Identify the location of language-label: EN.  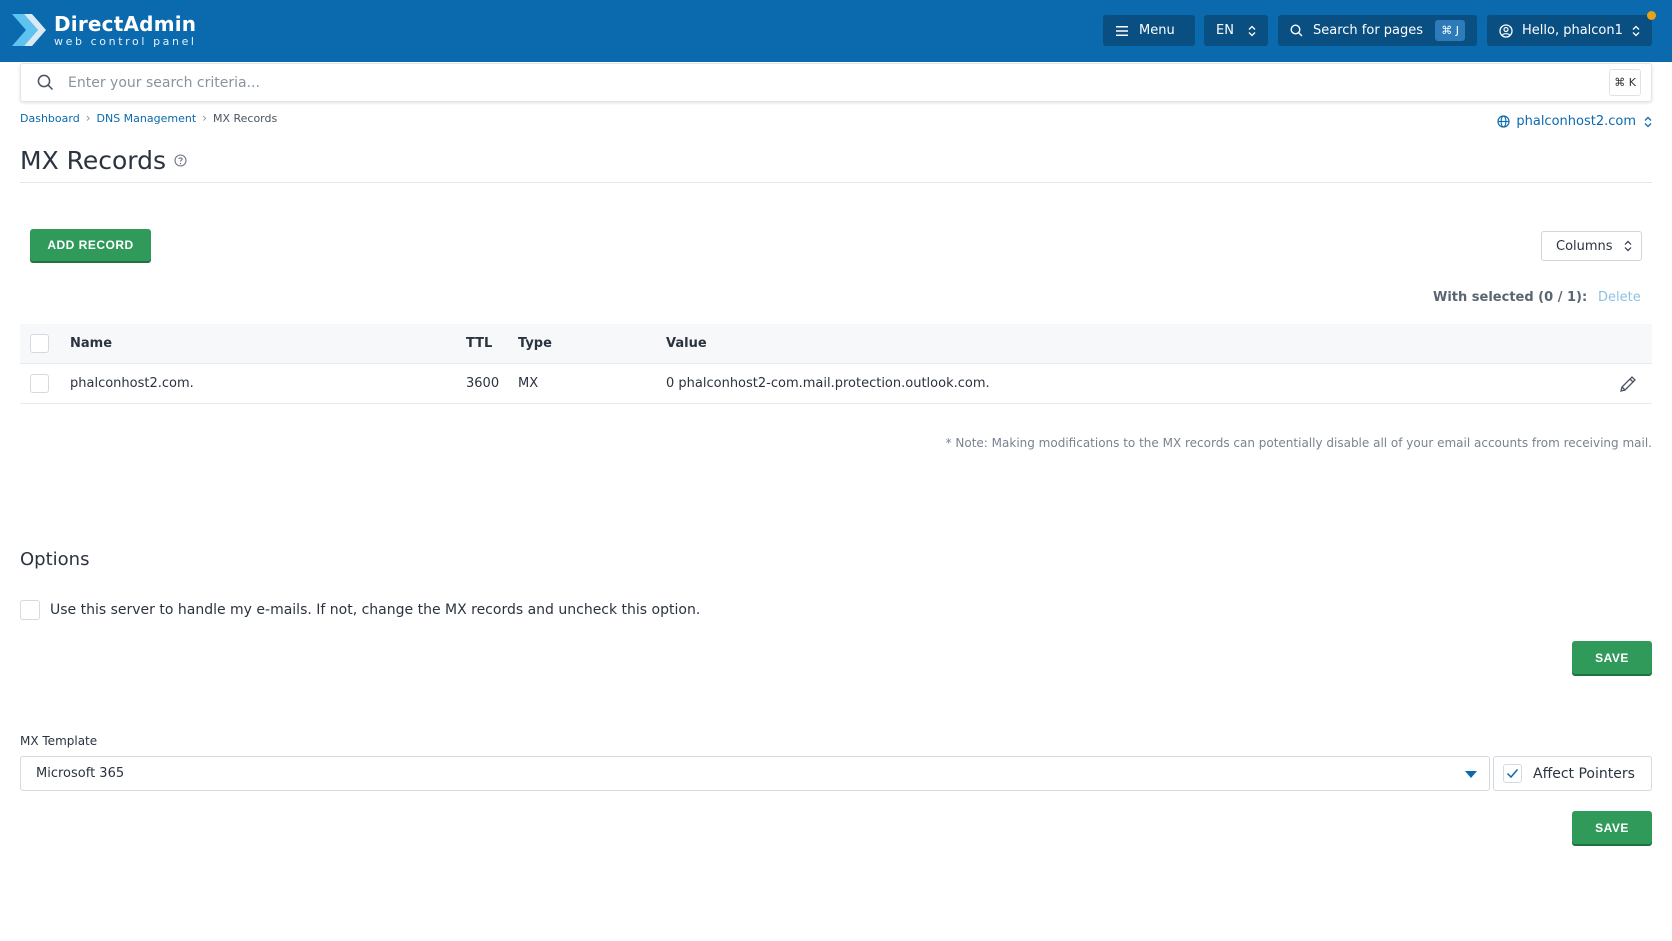
(1225, 30).